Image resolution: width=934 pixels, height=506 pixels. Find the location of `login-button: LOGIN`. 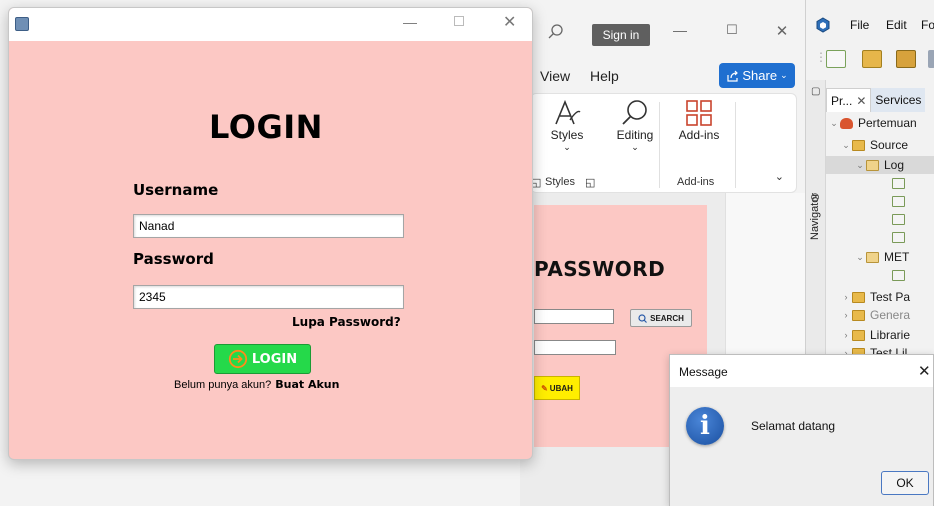

login-button: LOGIN is located at coordinates (262, 359).